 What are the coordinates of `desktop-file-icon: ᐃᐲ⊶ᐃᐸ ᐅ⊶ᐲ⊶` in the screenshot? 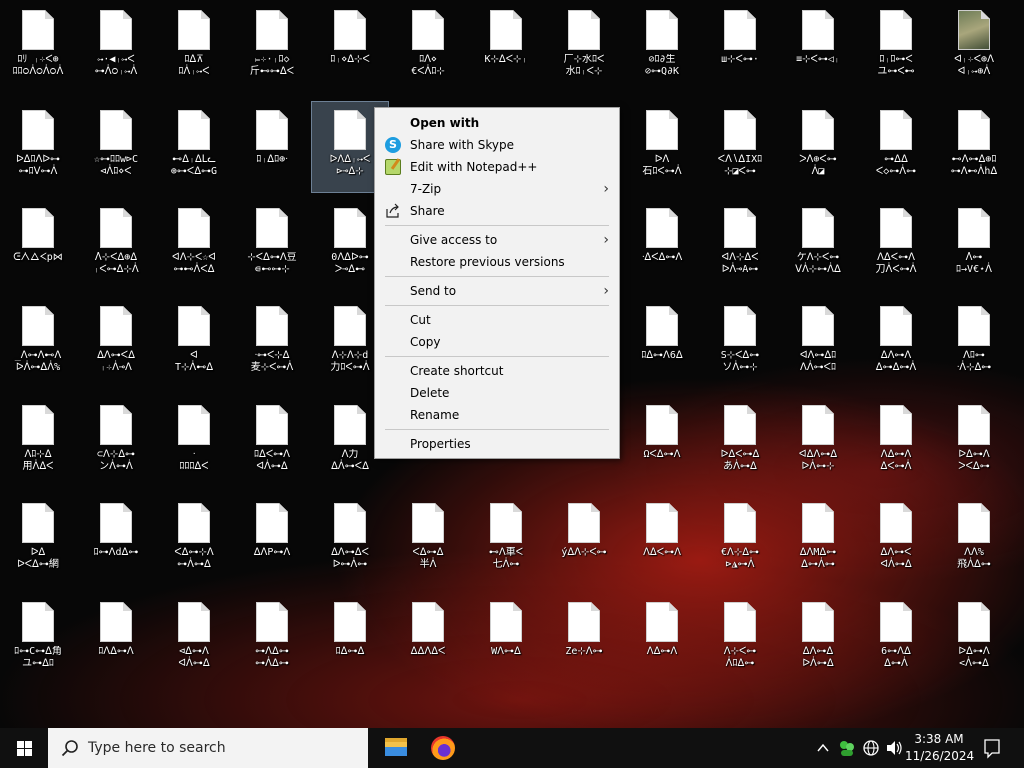 It's located at (350, 540).